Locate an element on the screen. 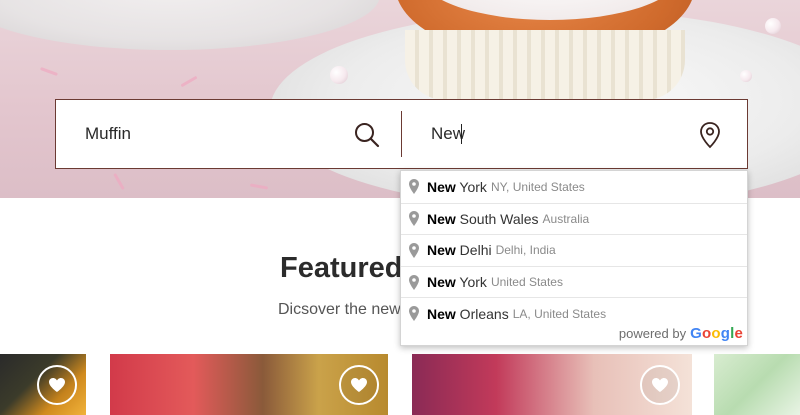  search-bar is located at coordinates (401, 134).